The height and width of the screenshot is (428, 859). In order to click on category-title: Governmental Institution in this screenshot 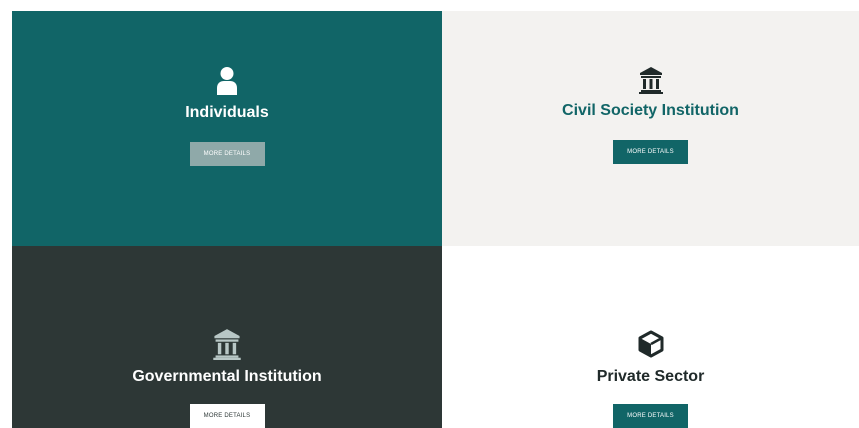, I will do `click(227, 376)`.